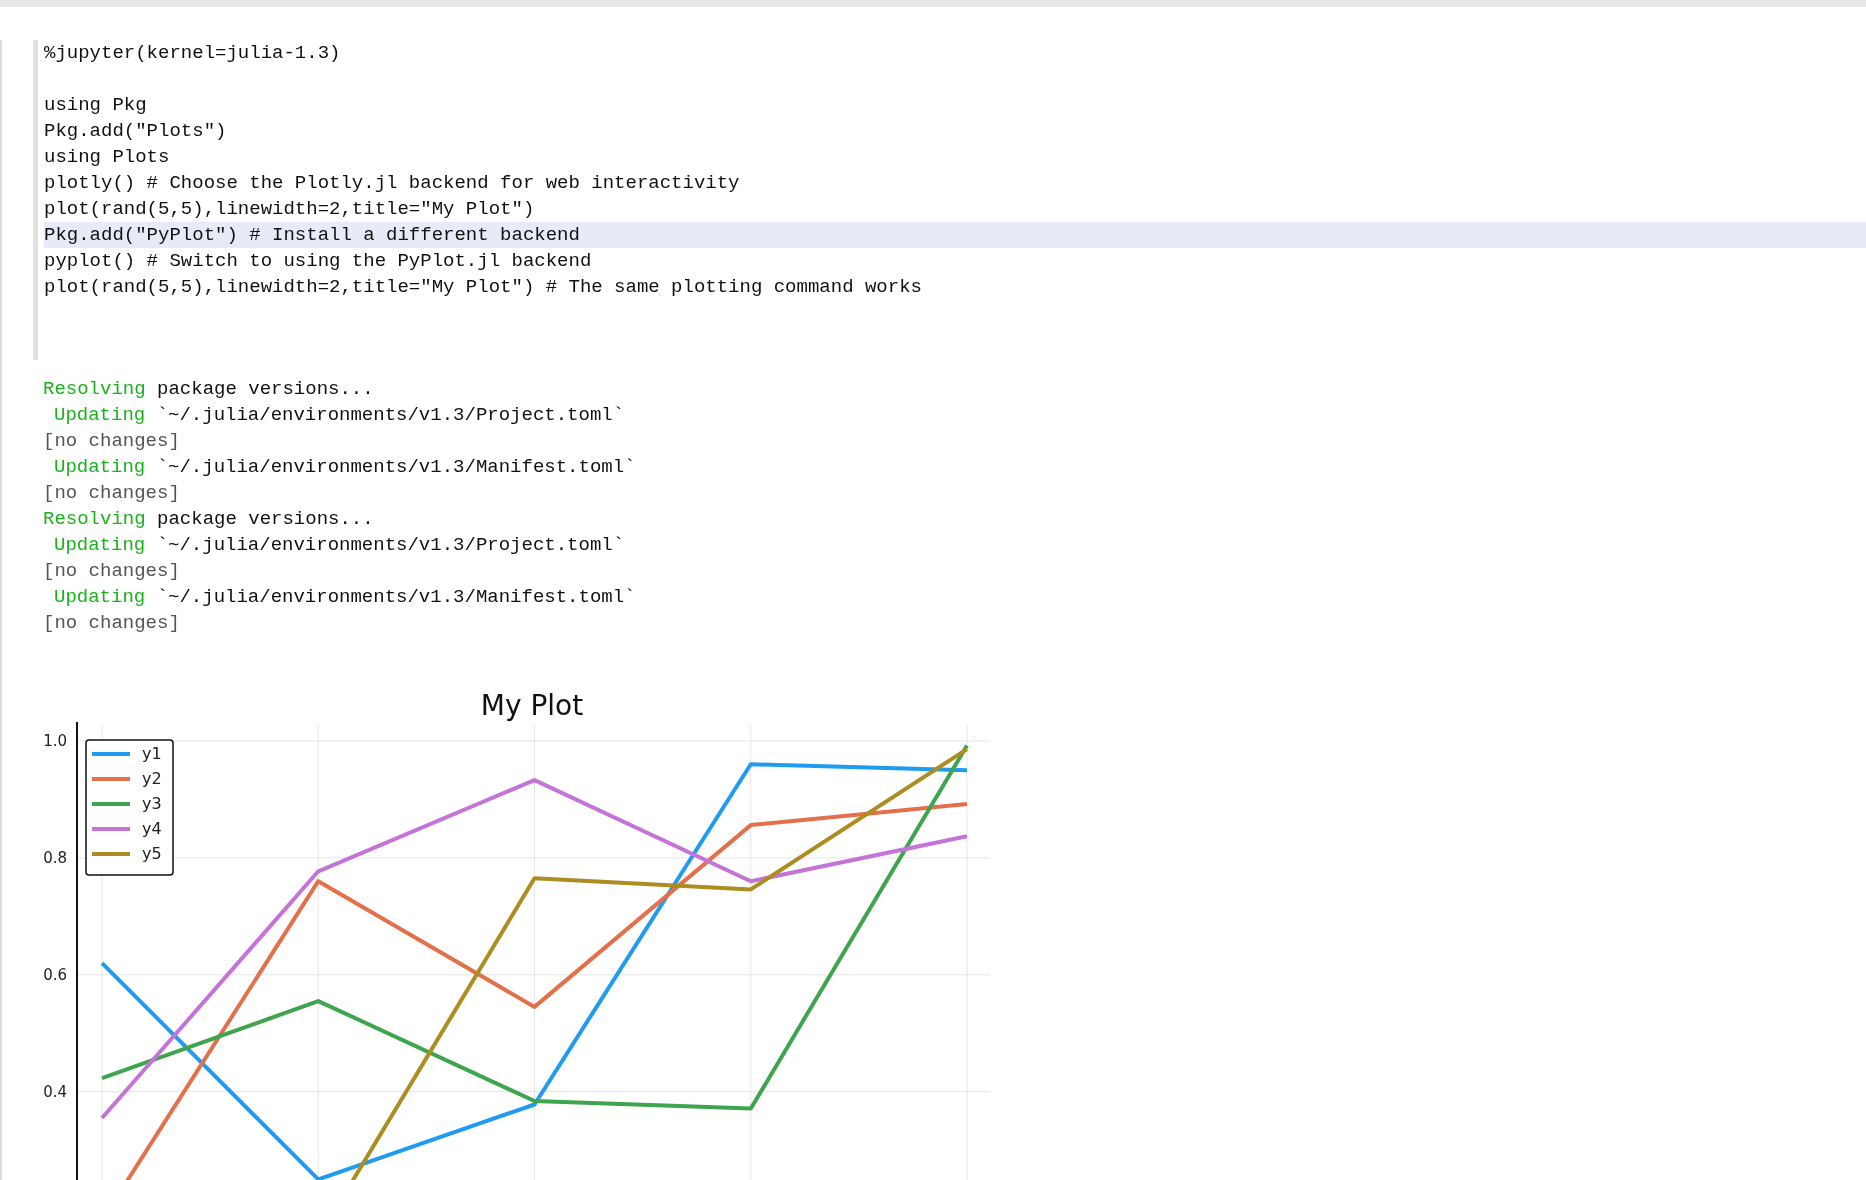 This screenshot has width=1866, height=1180. What do you see at coordinates (107, 157) in the screenshot?
I see `code-line: using Plots` at bounding box center [107, 157].